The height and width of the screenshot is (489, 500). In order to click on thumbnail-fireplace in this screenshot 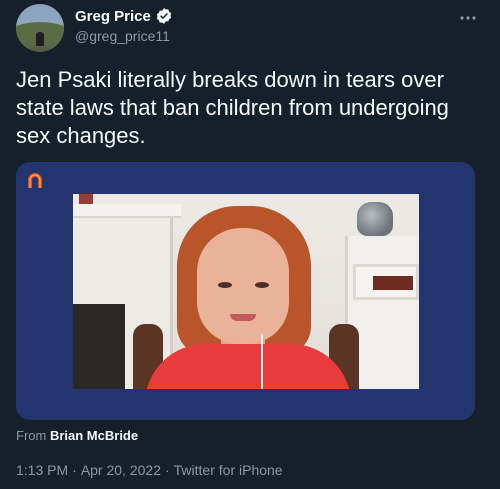, I will do `click(99, 346)`.